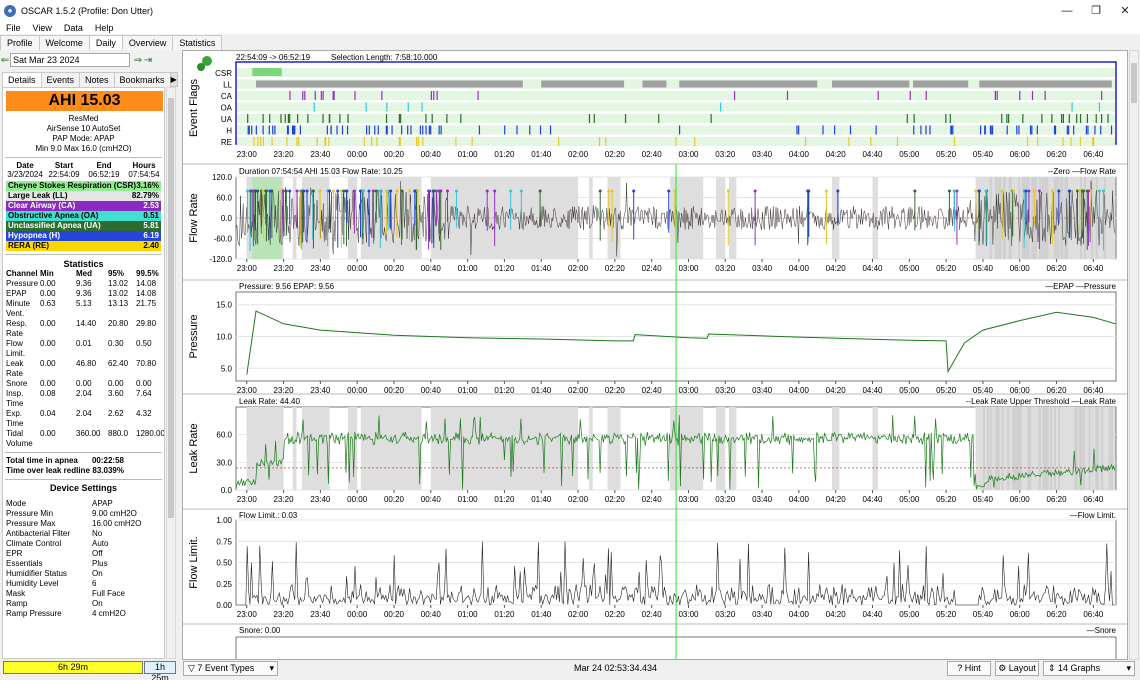 Image resolution: width=1140 pixels, height=680 pixels. I want to click on time-tick-label: 01:40, so click(541, 268).